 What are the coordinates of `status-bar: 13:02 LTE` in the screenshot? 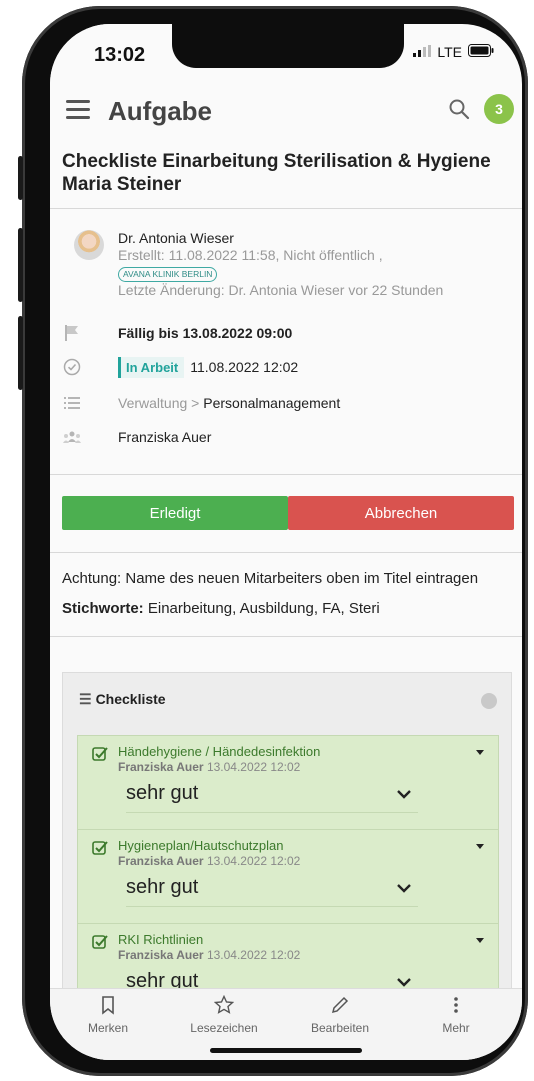 It's located at (286, 50).